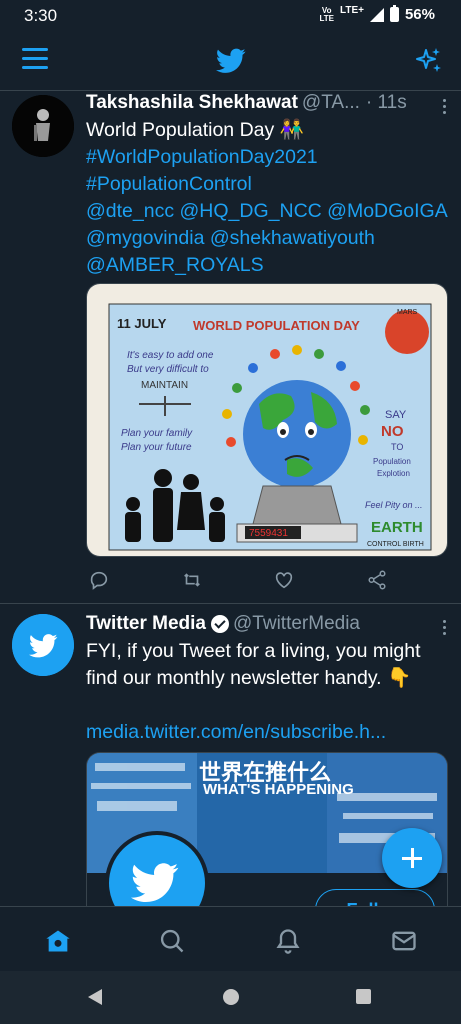 This screenshot has height=1024, width=461. I want to click on status-time: 3:30, so click(41, 15).